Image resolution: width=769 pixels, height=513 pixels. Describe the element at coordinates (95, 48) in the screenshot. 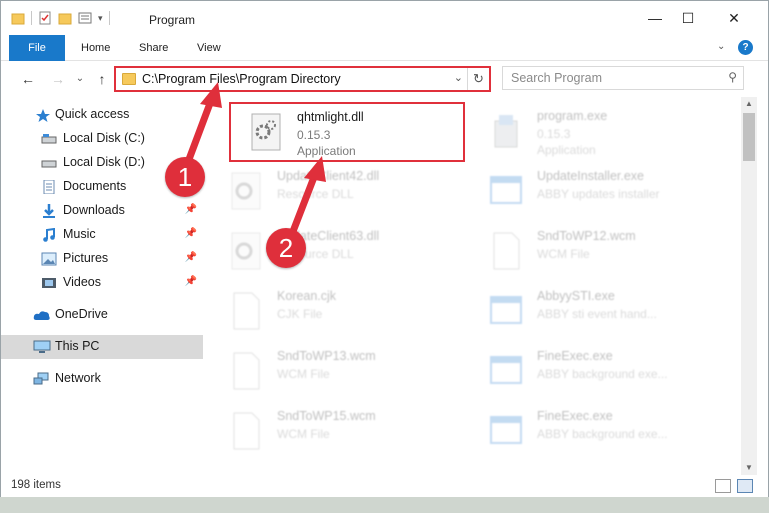

I see `tab-home: Home` at that location.